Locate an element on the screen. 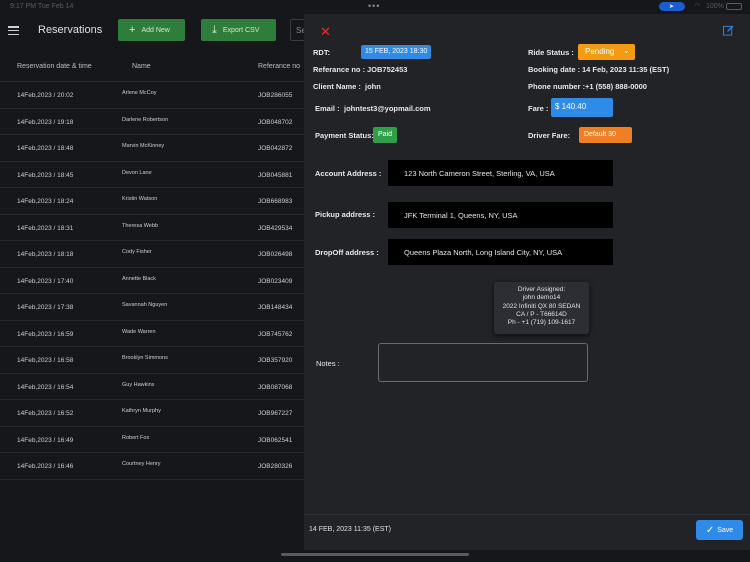  row-name: Cody Fisher is located at coordinates (137, 252).